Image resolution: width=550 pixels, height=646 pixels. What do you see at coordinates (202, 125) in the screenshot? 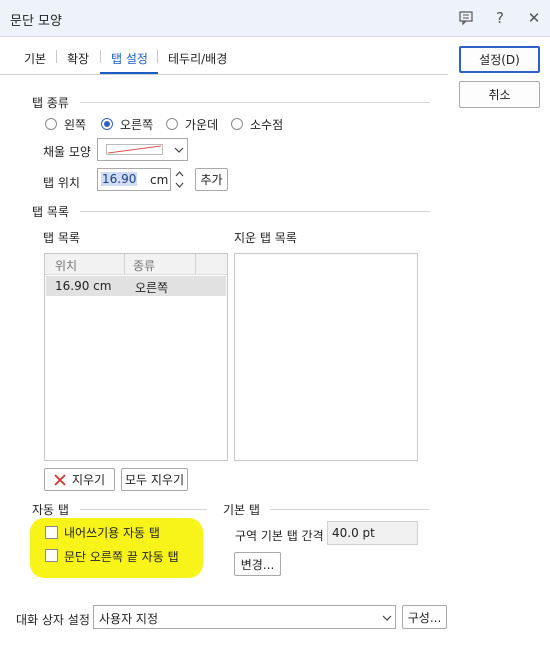
I see `radio-center-label: 가운데` at bounding box center [202, 125].